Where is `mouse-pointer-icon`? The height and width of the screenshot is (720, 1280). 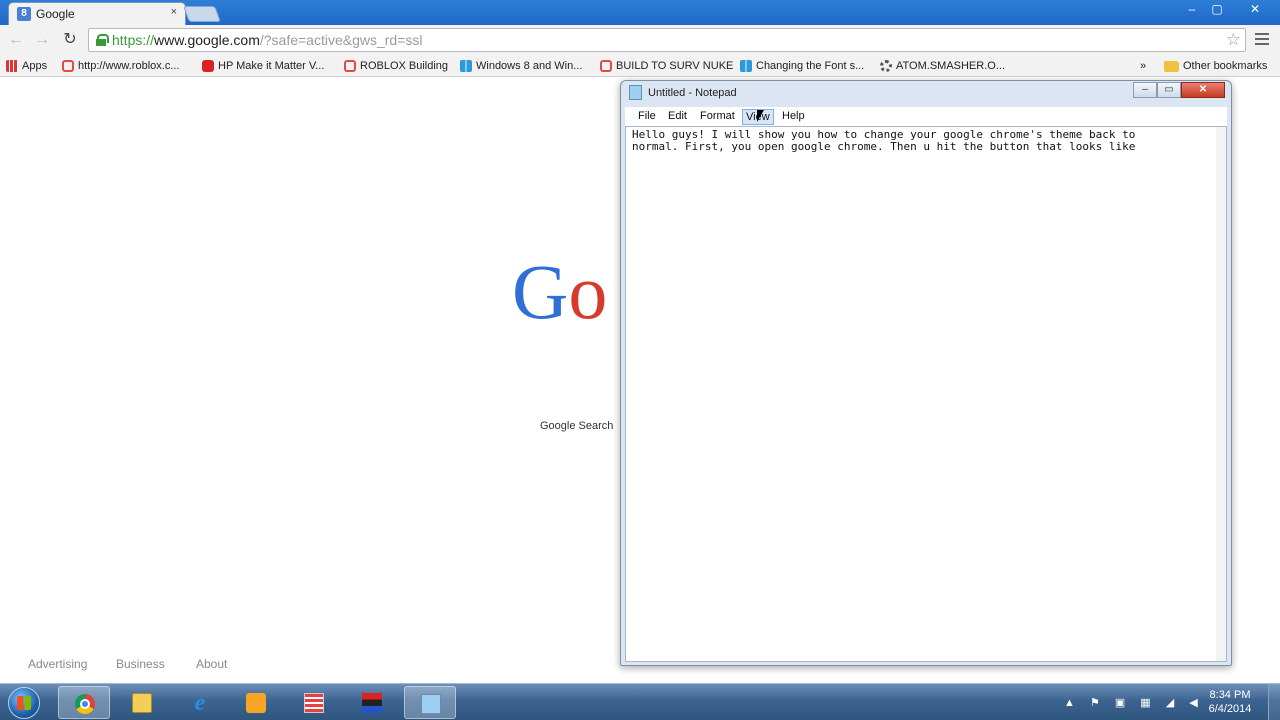
mouse-pointer-icon is located at coordinates (760, 116).